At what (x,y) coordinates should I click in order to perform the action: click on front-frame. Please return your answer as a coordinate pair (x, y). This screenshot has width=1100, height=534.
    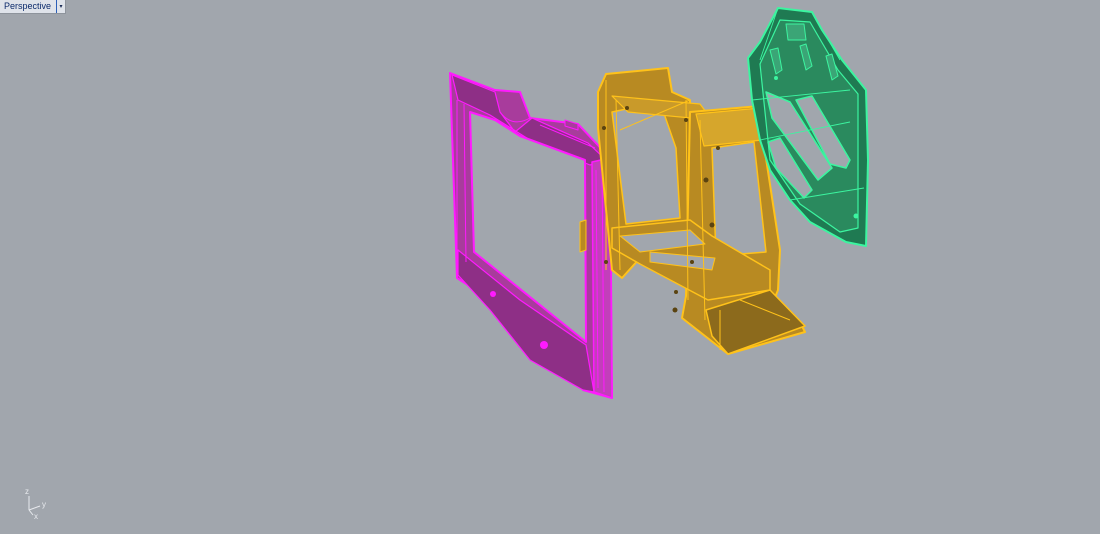
    Looking at the image, I should click on (531, 235).